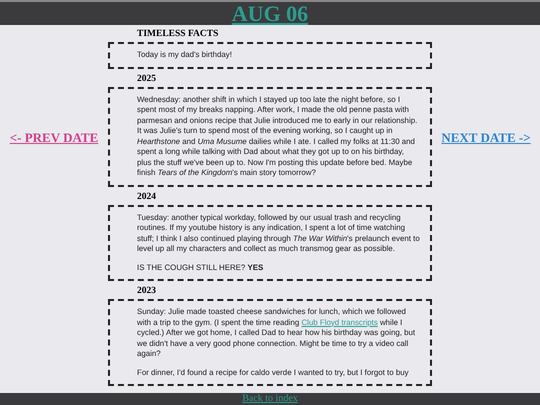 The height and width of the screenshot is (405, 540). I want to click on page-title: AUG 06, so click(270, 13).